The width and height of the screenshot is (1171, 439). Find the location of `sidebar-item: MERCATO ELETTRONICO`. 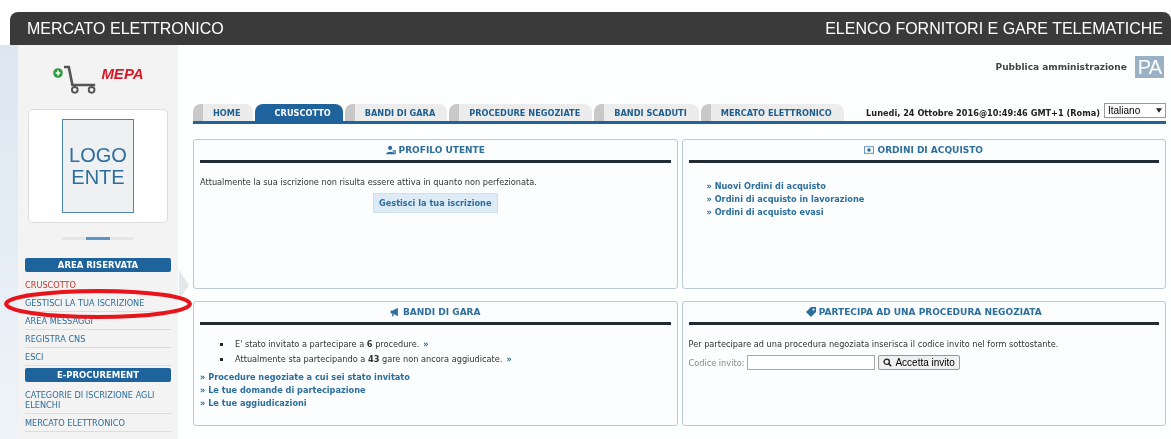

sidebar-item: MERCATO ELETTRONICO is located at coordinates (98, 422).